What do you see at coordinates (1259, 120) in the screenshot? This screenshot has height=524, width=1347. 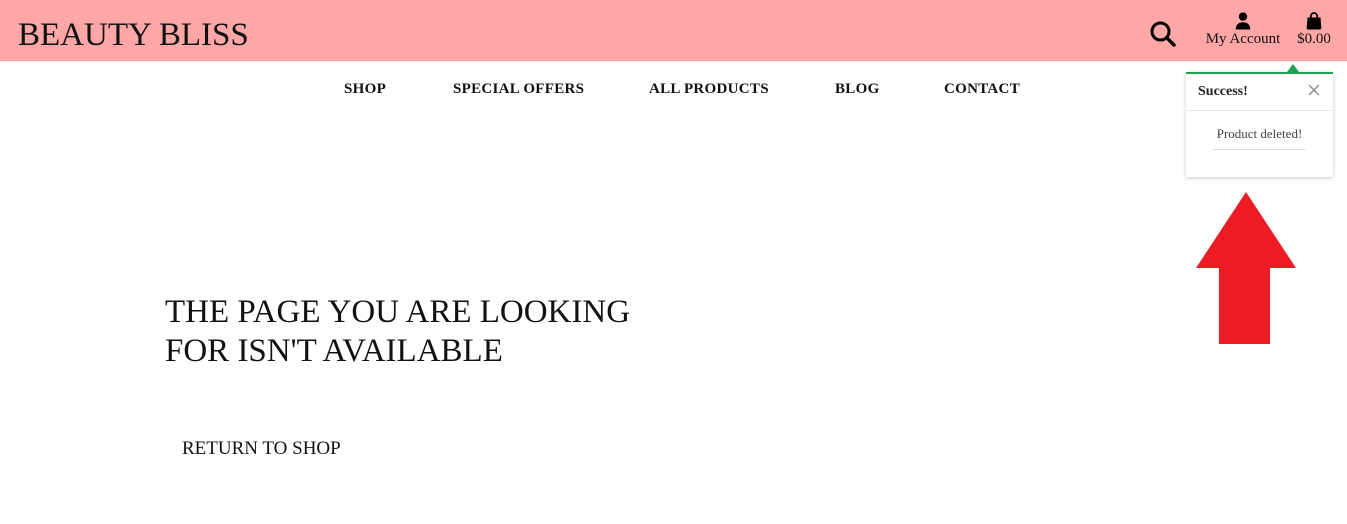 I see `success-toast: Success! Product deleted!` at bounding box center [1259, 120].